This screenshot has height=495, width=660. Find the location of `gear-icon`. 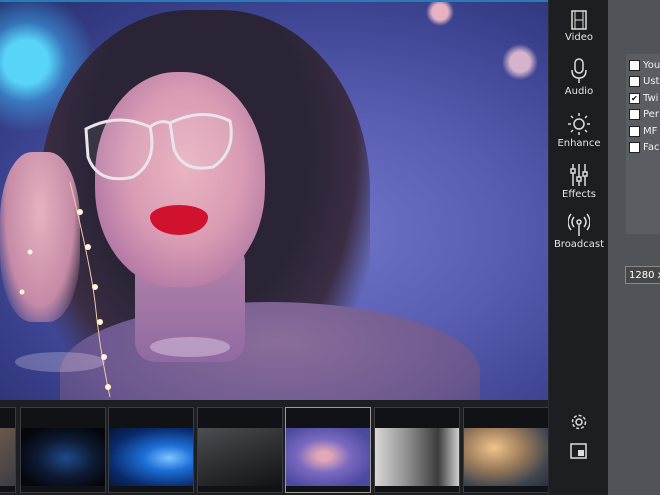

gear-icon is located at coordinates (579, 422).